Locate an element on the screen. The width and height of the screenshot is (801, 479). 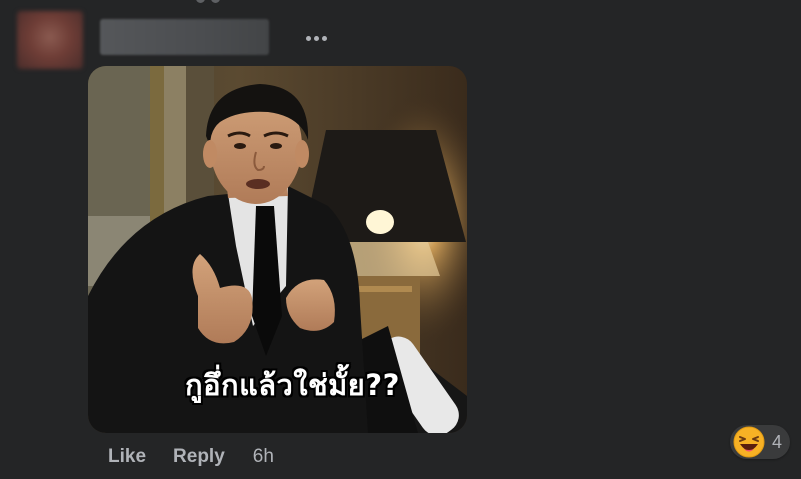
laughing-face-icon is located at coordinates (749, 442).